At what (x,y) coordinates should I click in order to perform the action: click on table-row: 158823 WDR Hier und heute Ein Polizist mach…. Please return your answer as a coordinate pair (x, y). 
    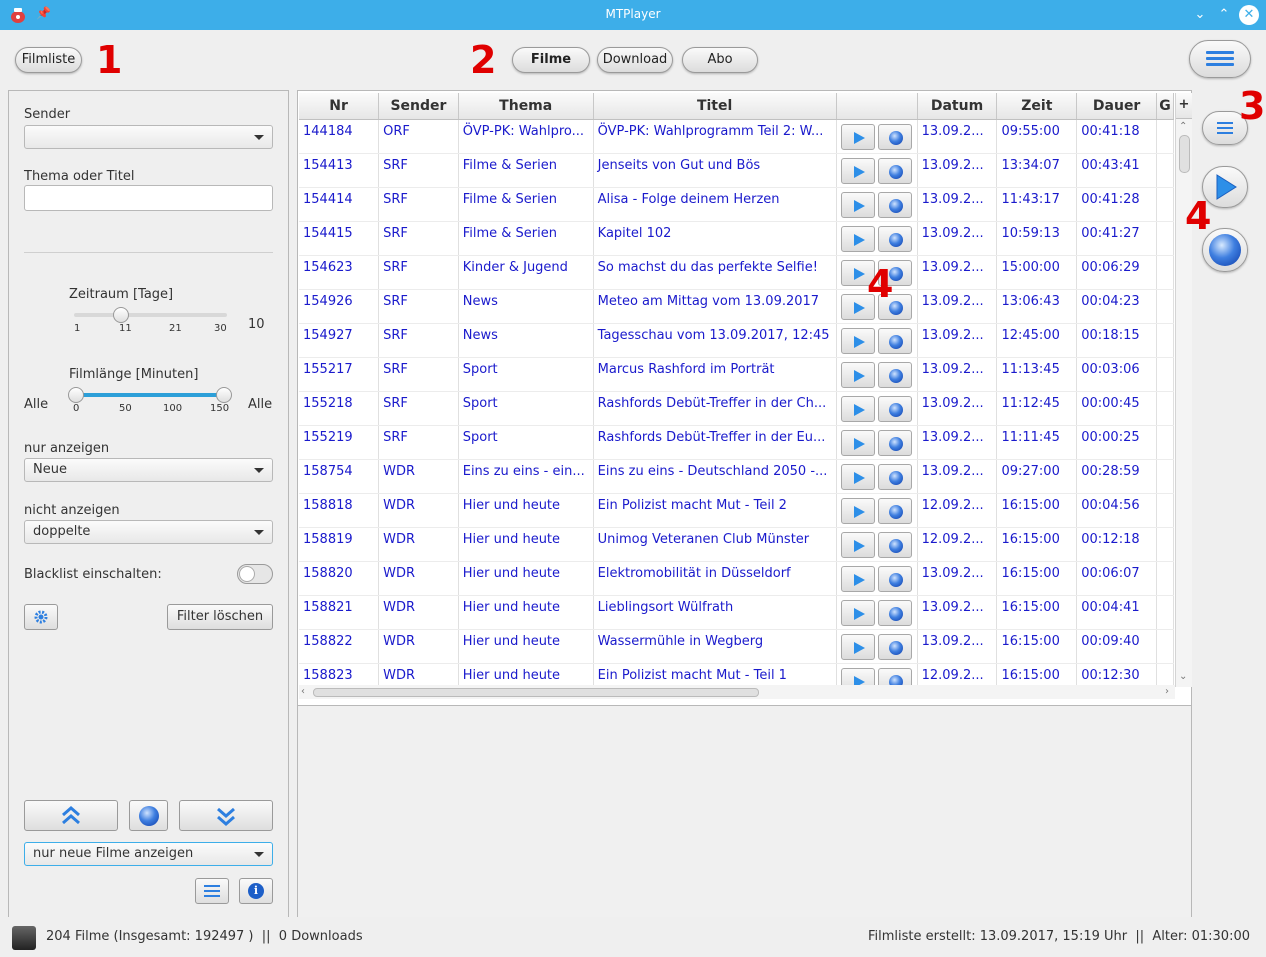
    Looking at the image, I should click on (736, 674).